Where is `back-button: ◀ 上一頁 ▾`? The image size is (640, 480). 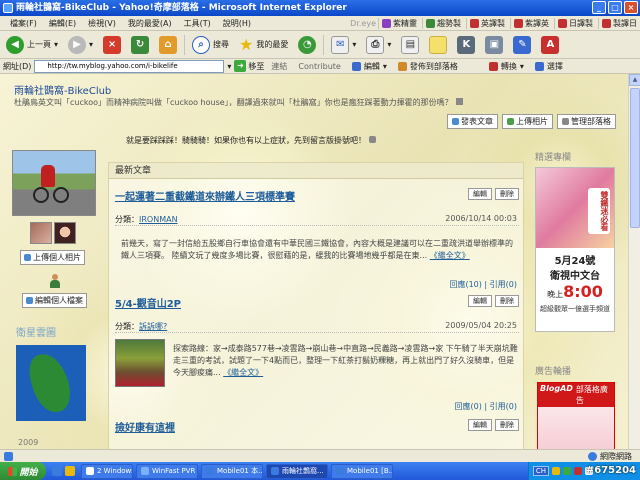
back-button: ◀ 上一頁 ▾ is located at coordinates (32, 45).